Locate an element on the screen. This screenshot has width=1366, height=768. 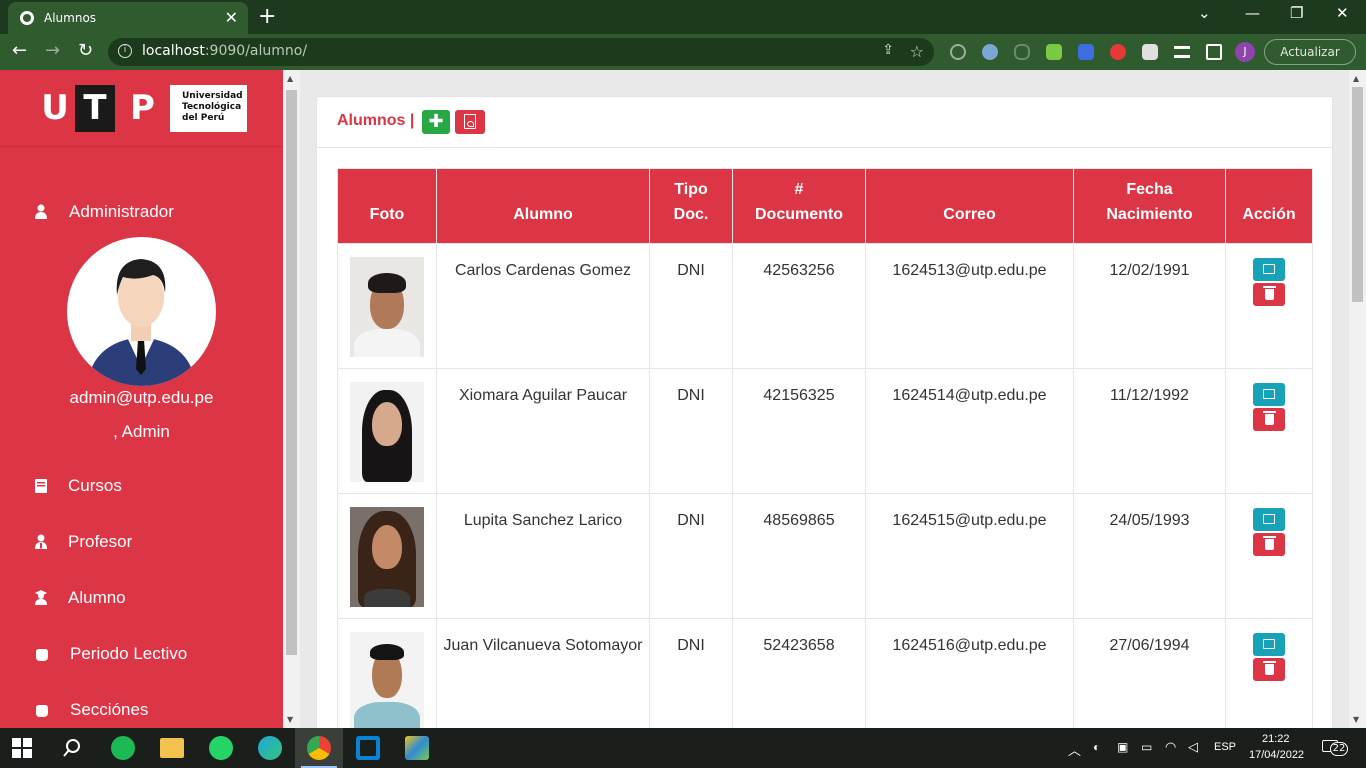
logo-area: U T P Universidad Tecnológica del Perú is located at coordinates (141, 108).